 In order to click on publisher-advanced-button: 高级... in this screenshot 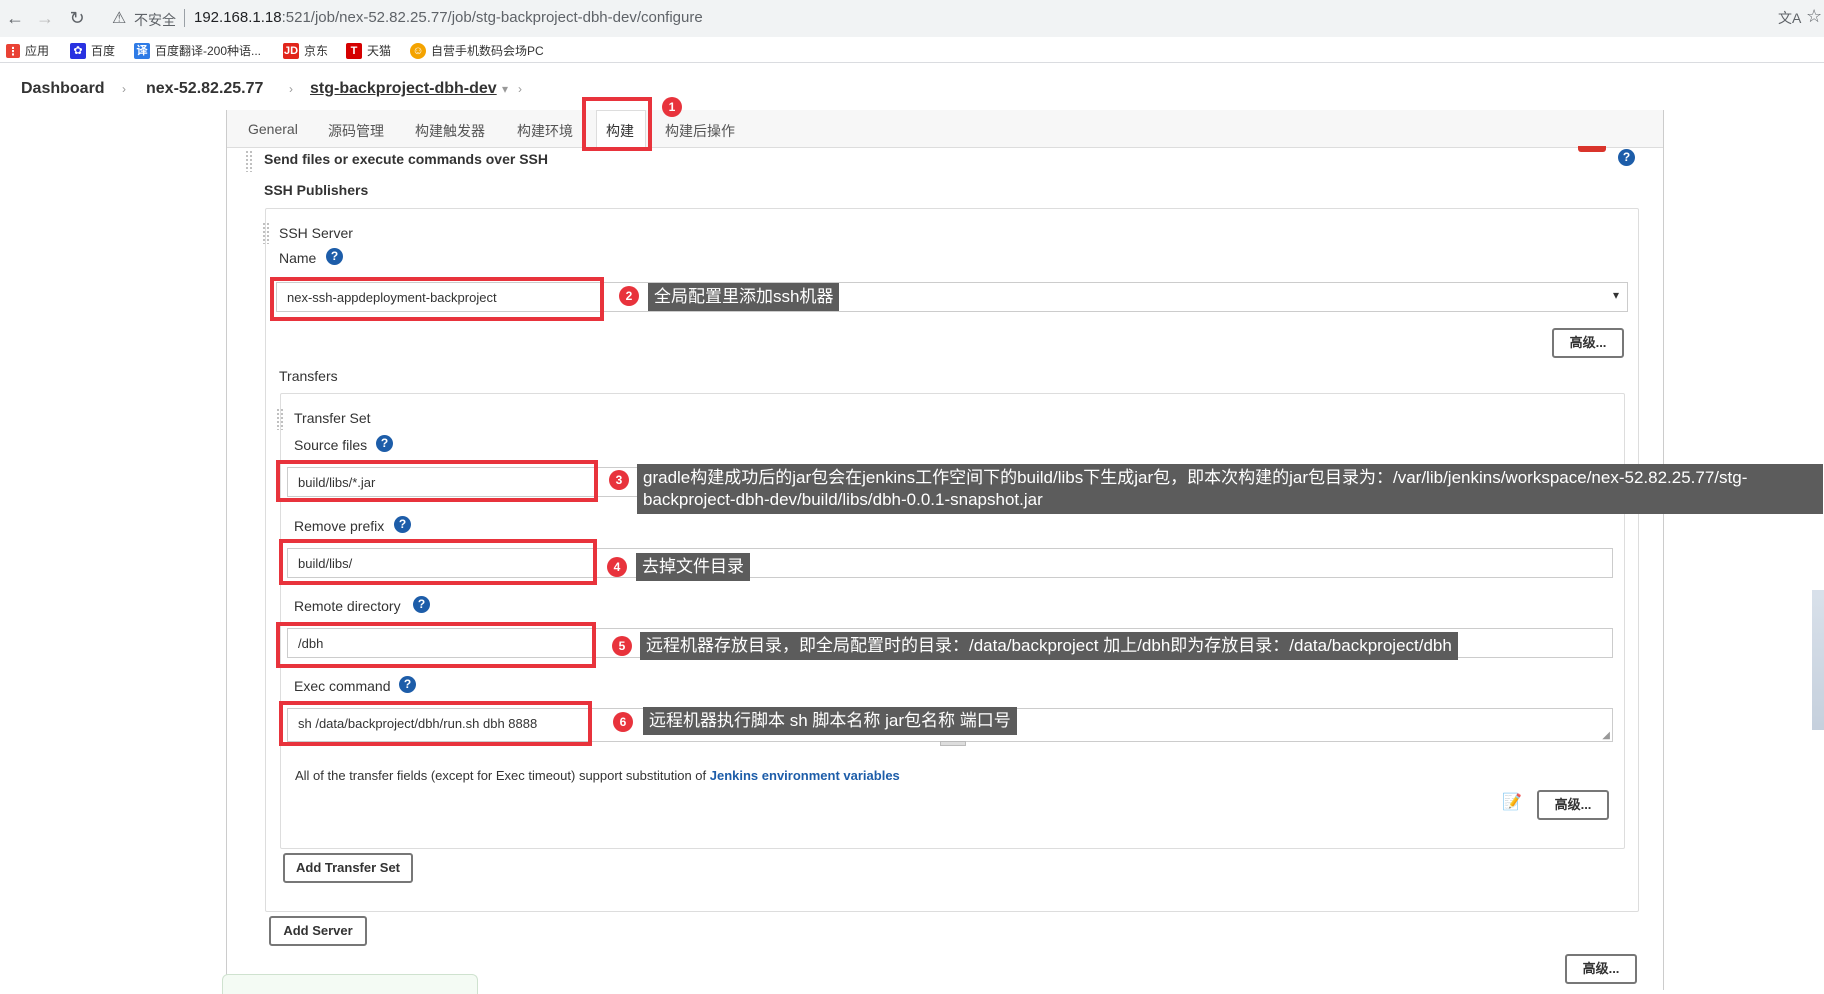, I will do `click(1601, 969)`.